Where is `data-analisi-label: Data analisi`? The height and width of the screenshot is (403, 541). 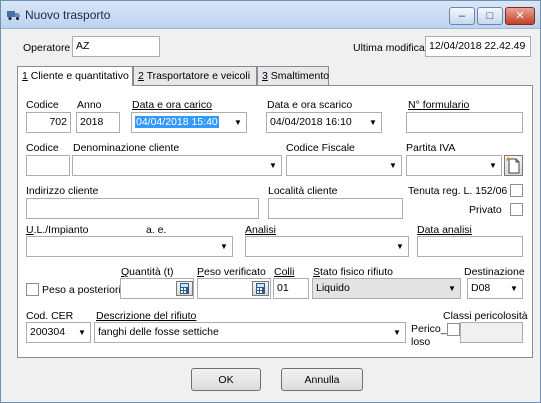
data-analisi-label: Data analisi is located at coordinates (444, 230).